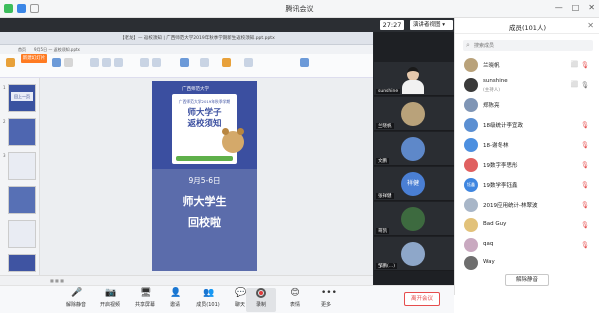  I want to click on window-controls: — □ ✕, so click(575, 7).